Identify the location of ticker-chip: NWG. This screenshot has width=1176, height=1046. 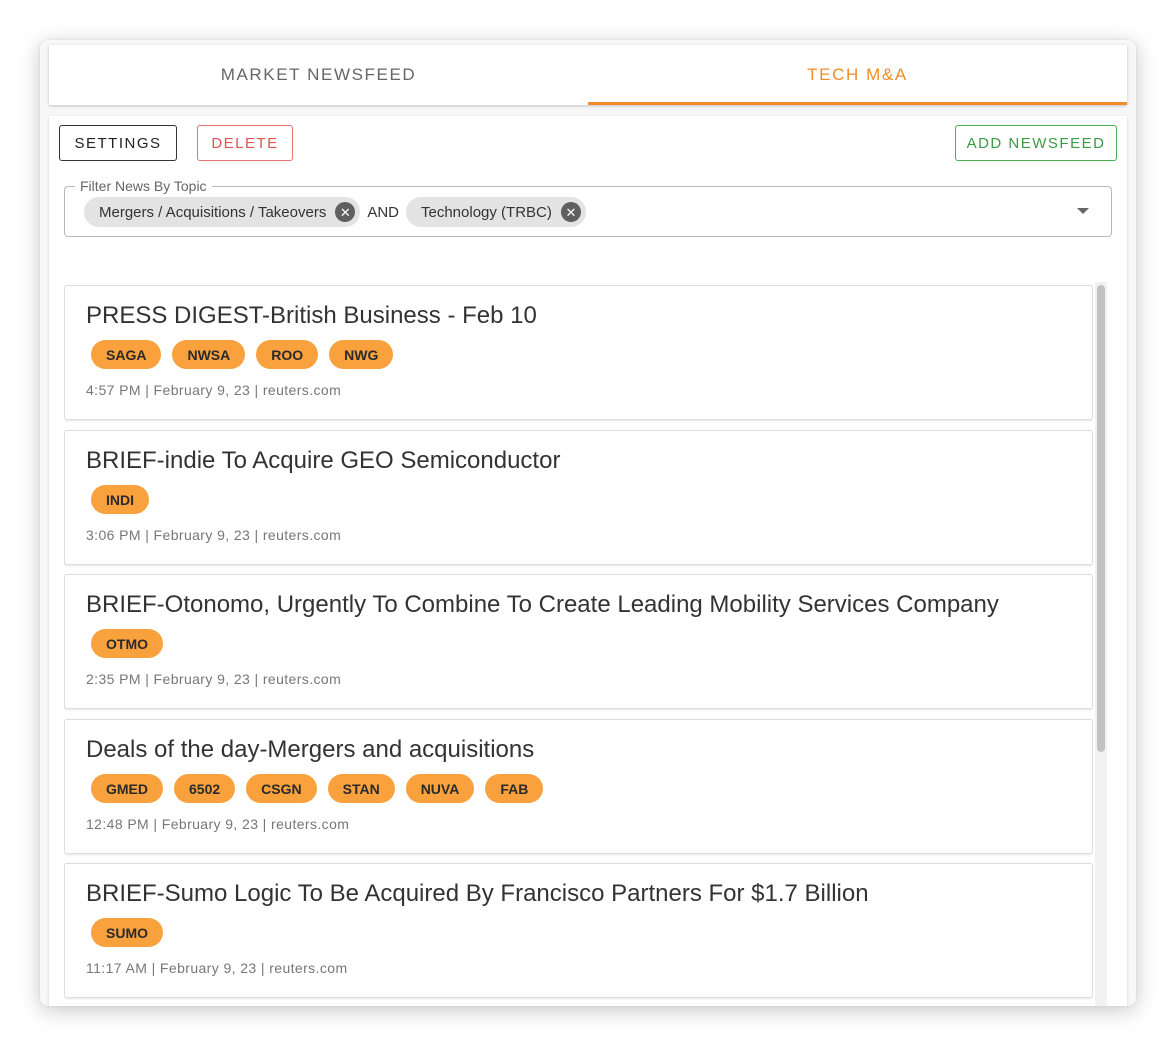
(361, 354).